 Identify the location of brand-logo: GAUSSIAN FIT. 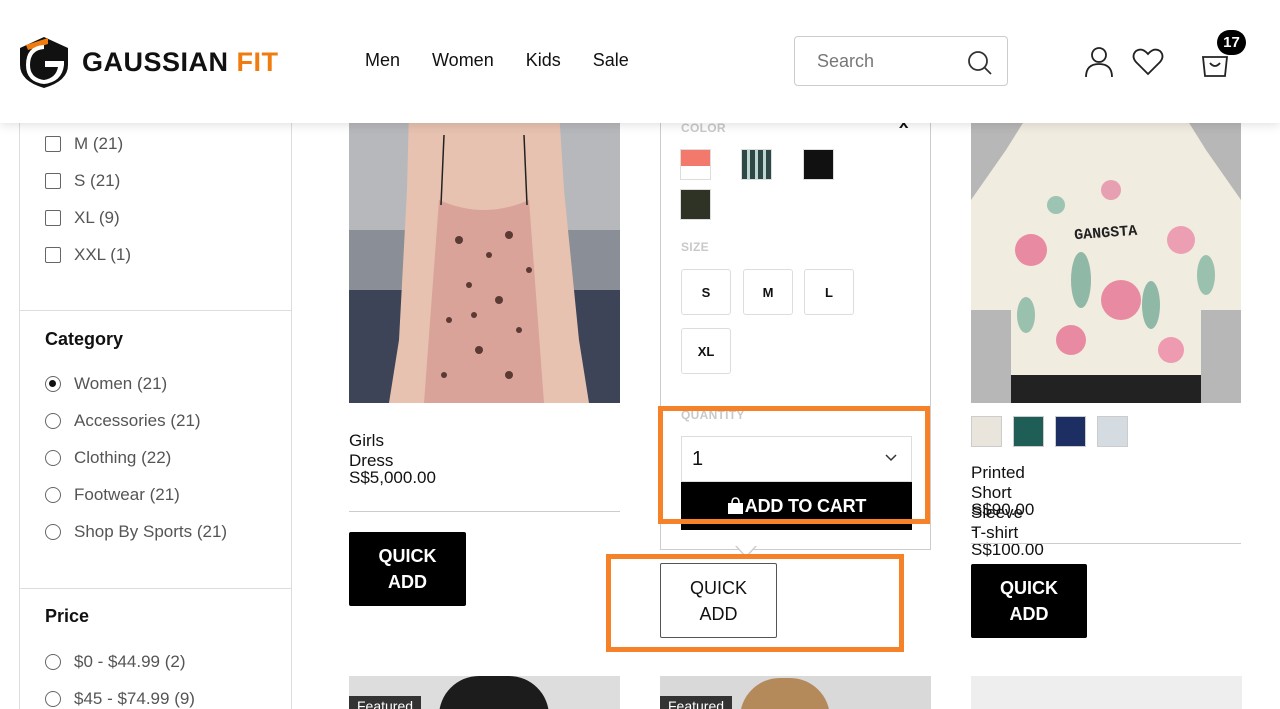
(148, 62).